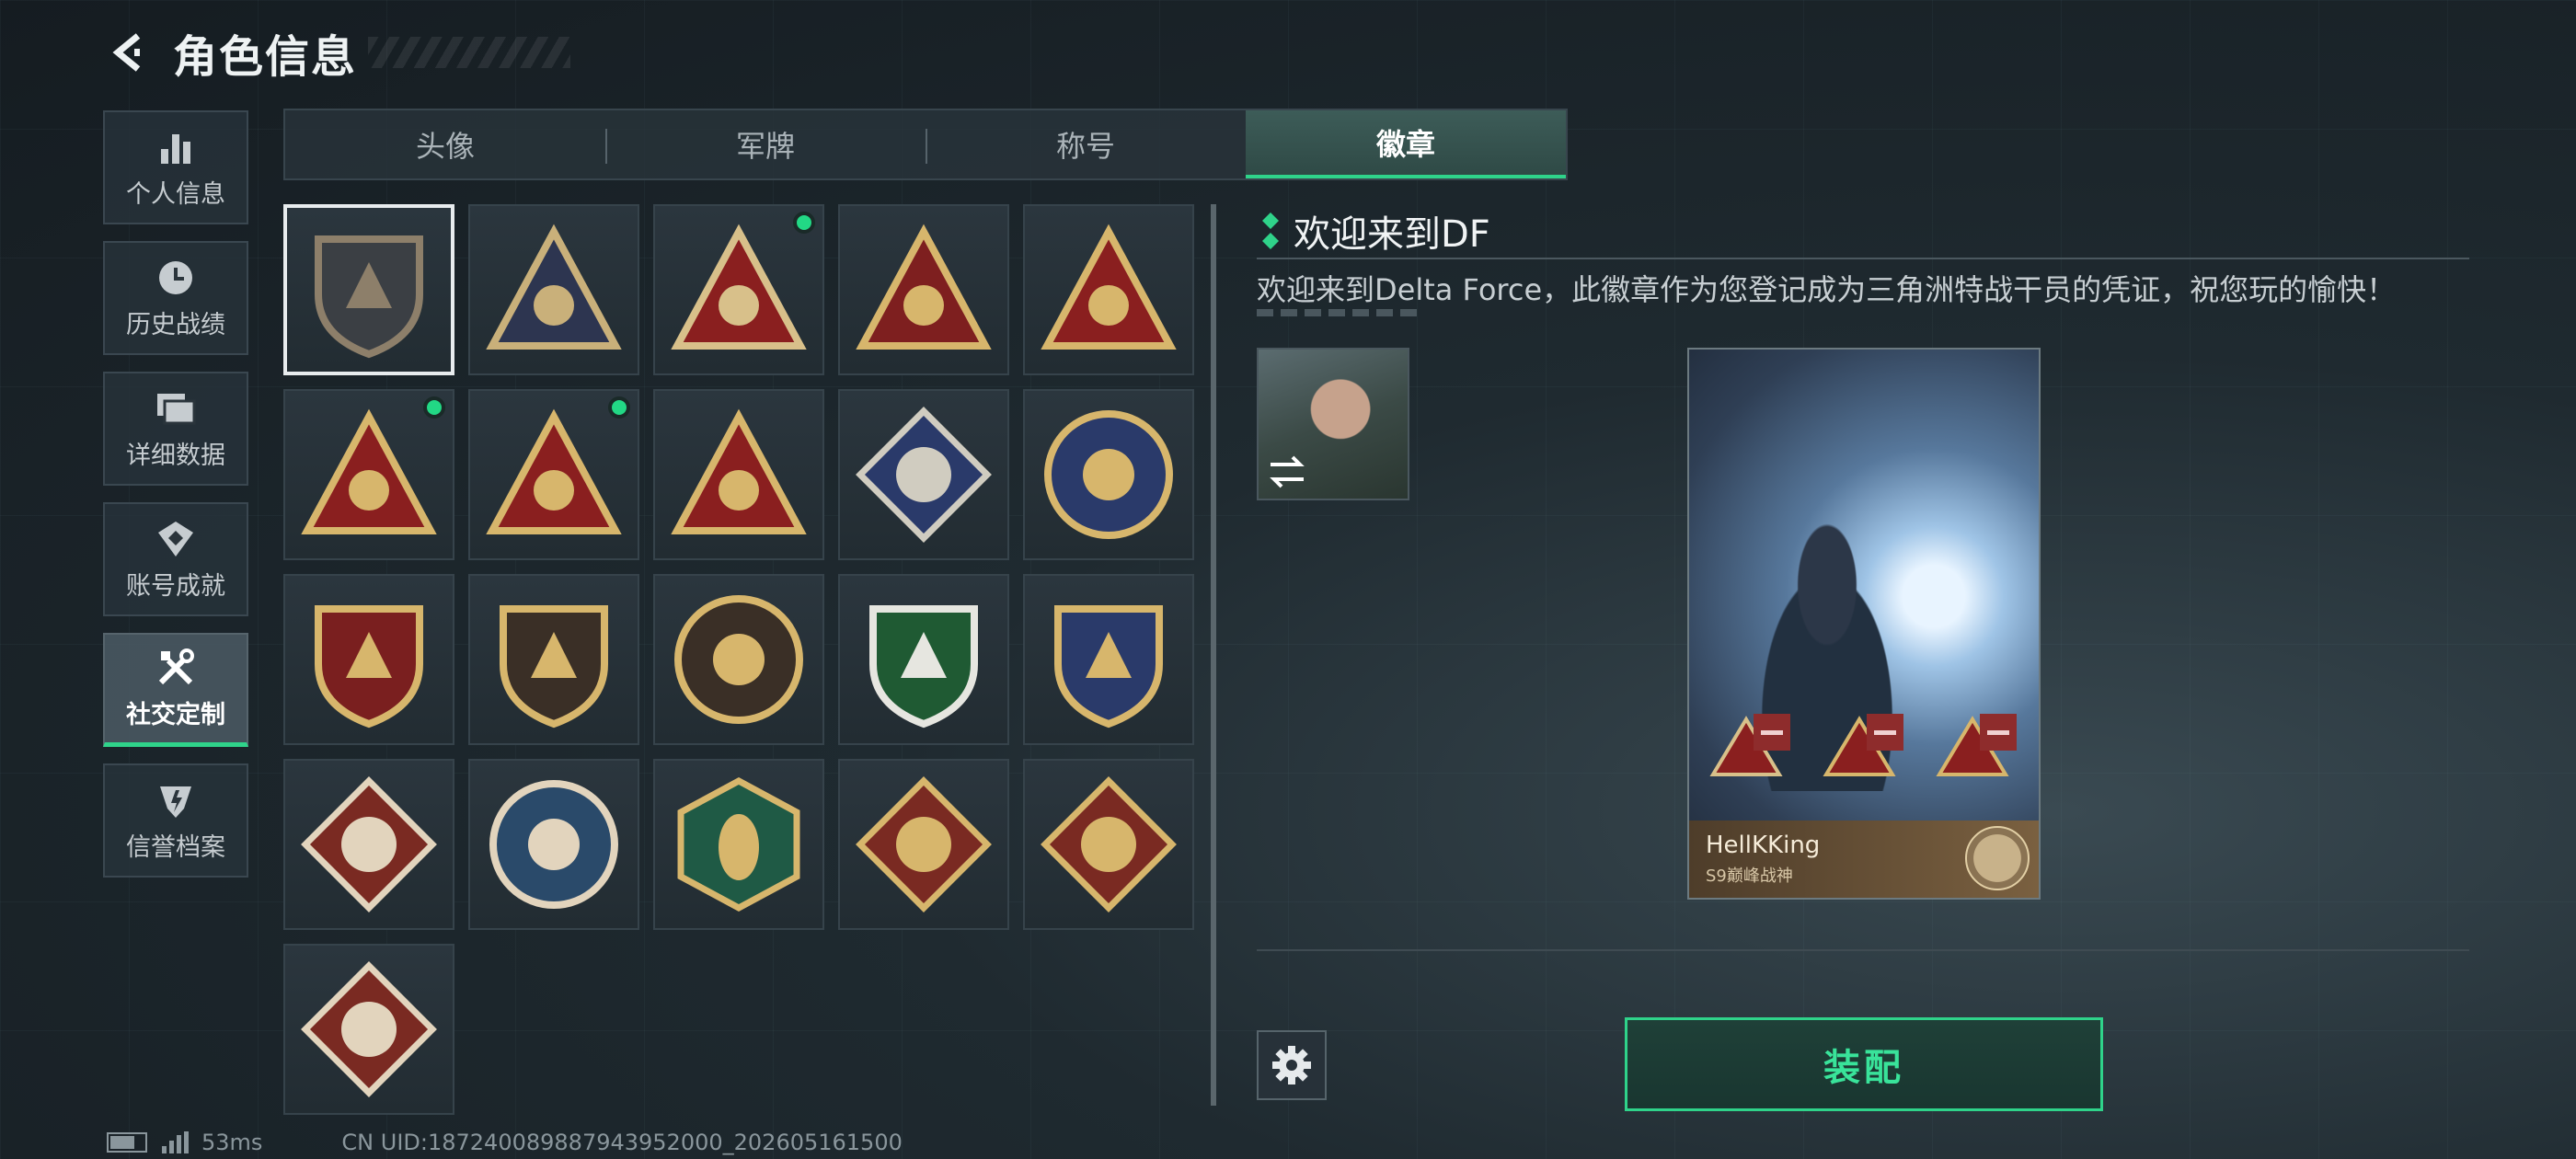  Describe the element at coordinates (176, 408) in the screenshot. I see `folder-icon` at that location.